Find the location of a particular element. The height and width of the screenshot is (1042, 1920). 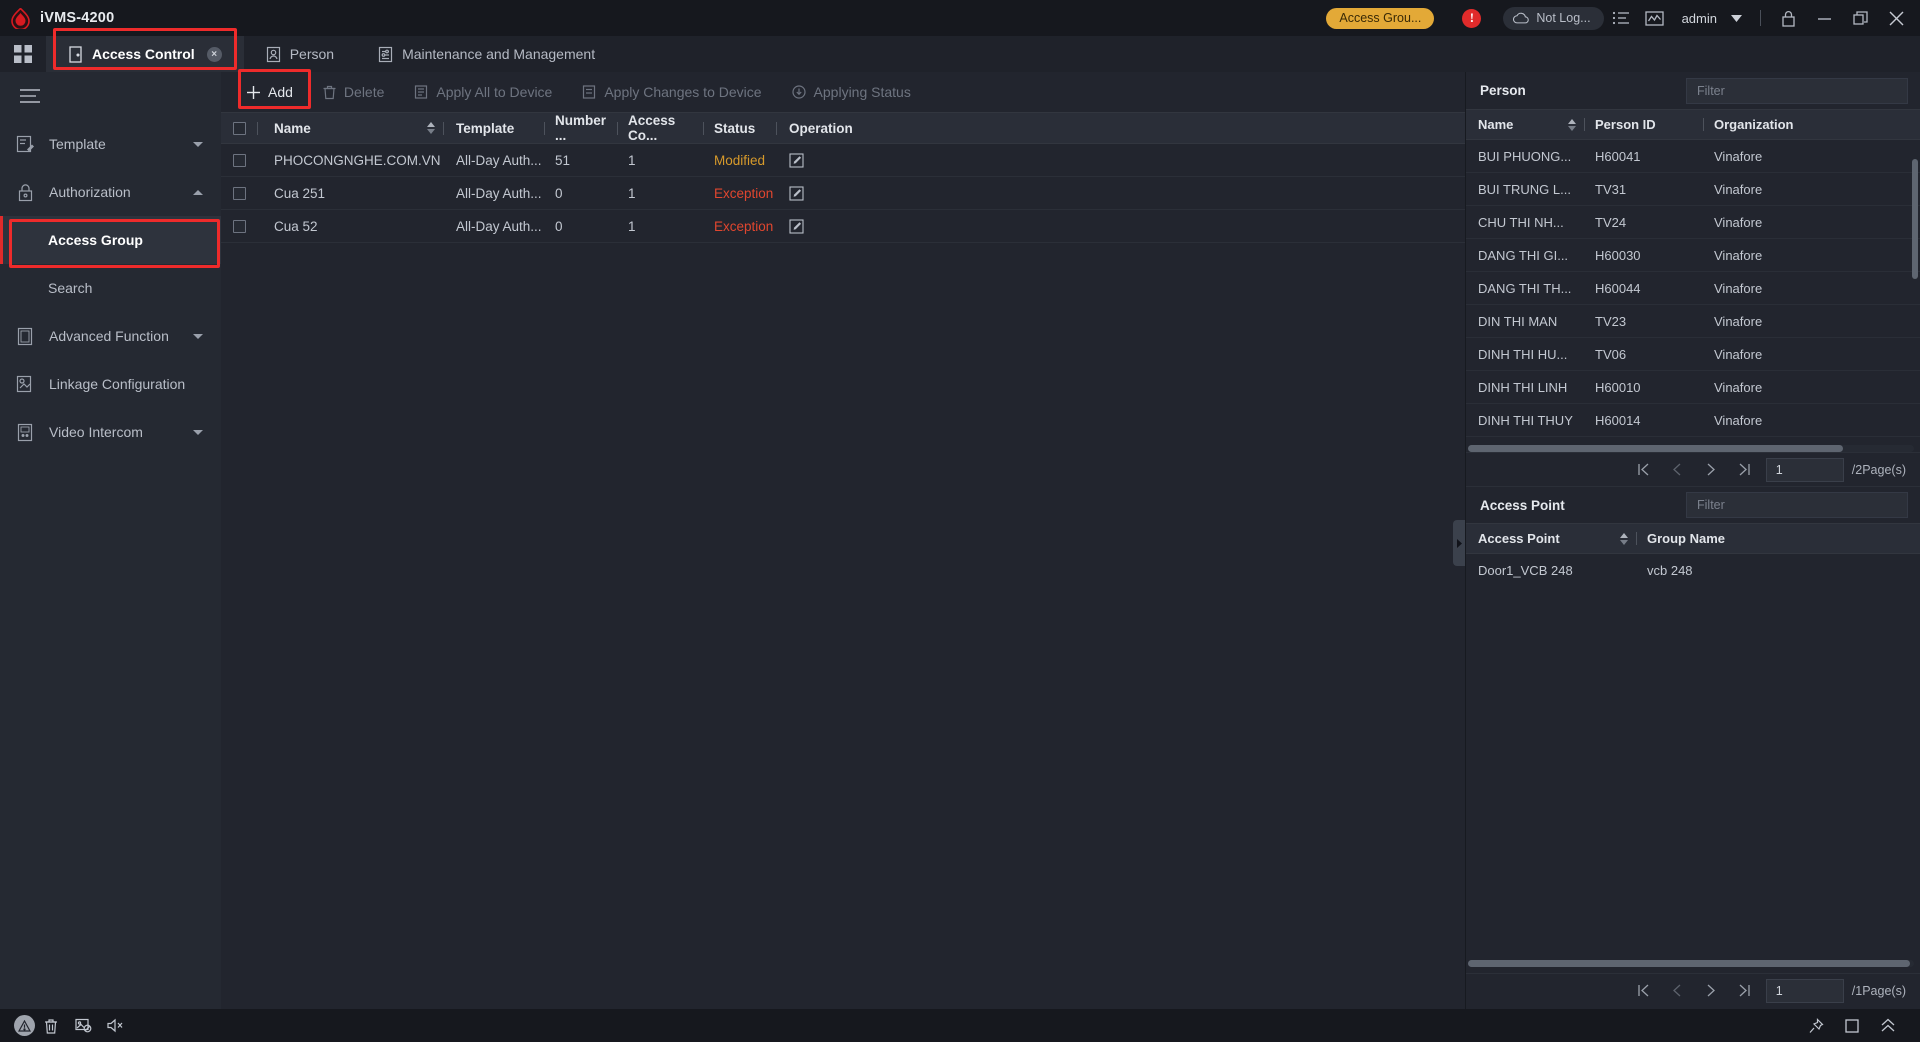

person-page-input: 1 is located at coordinates (1804, 469).